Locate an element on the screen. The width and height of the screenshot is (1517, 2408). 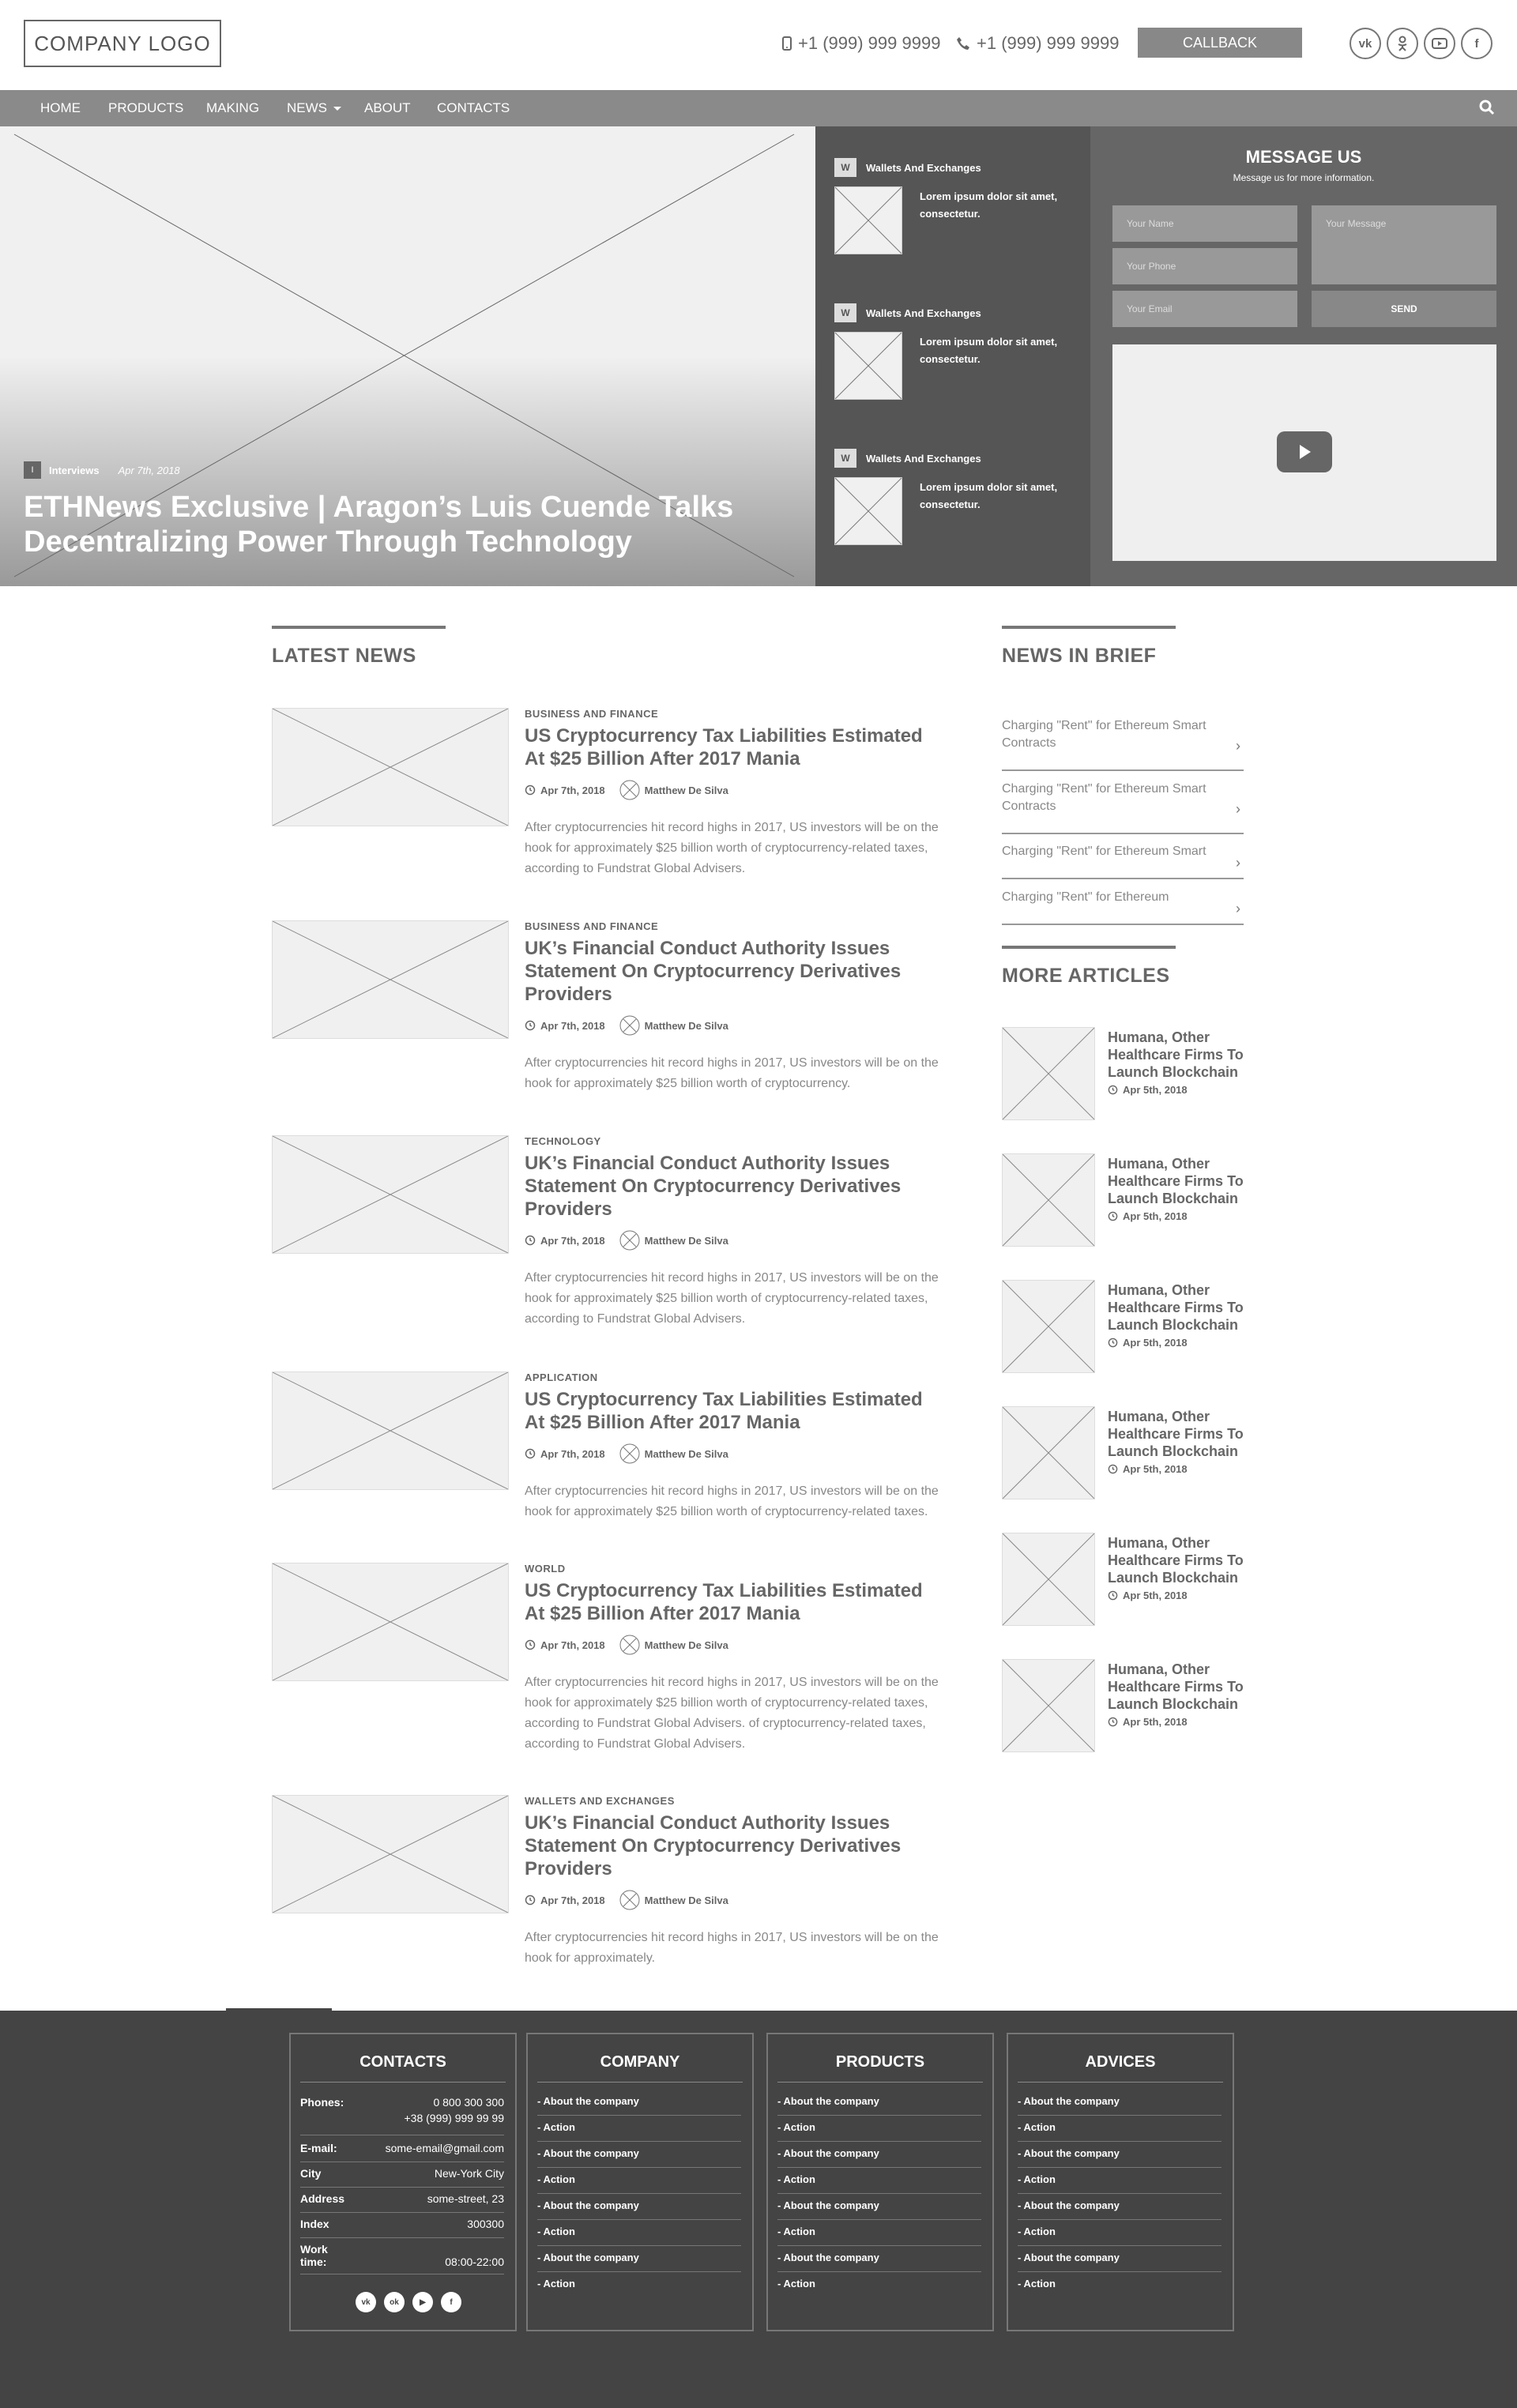
nav-item-about: ABOUT is located at coordinates (388, 108).